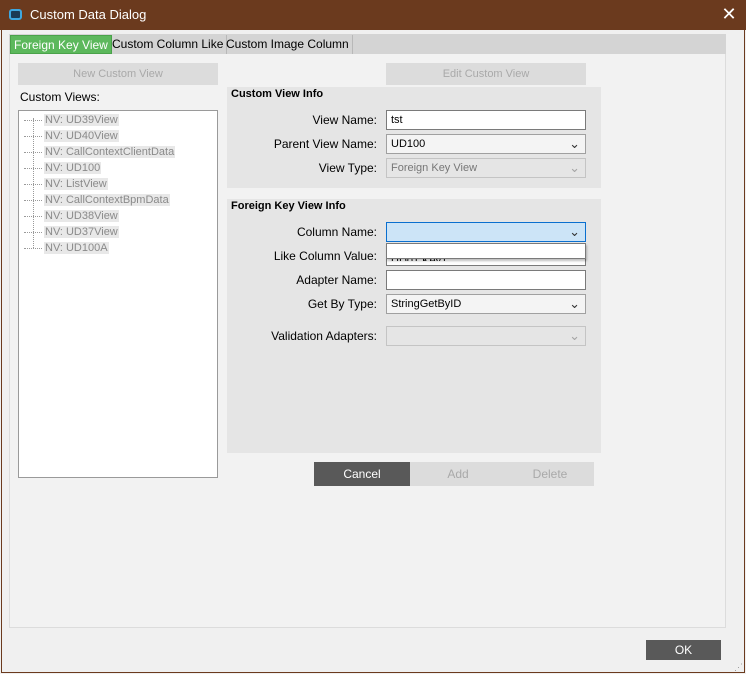 This screenshot has height=674, width=746. I want to click on delete-button: Delete, so click(550, 474).